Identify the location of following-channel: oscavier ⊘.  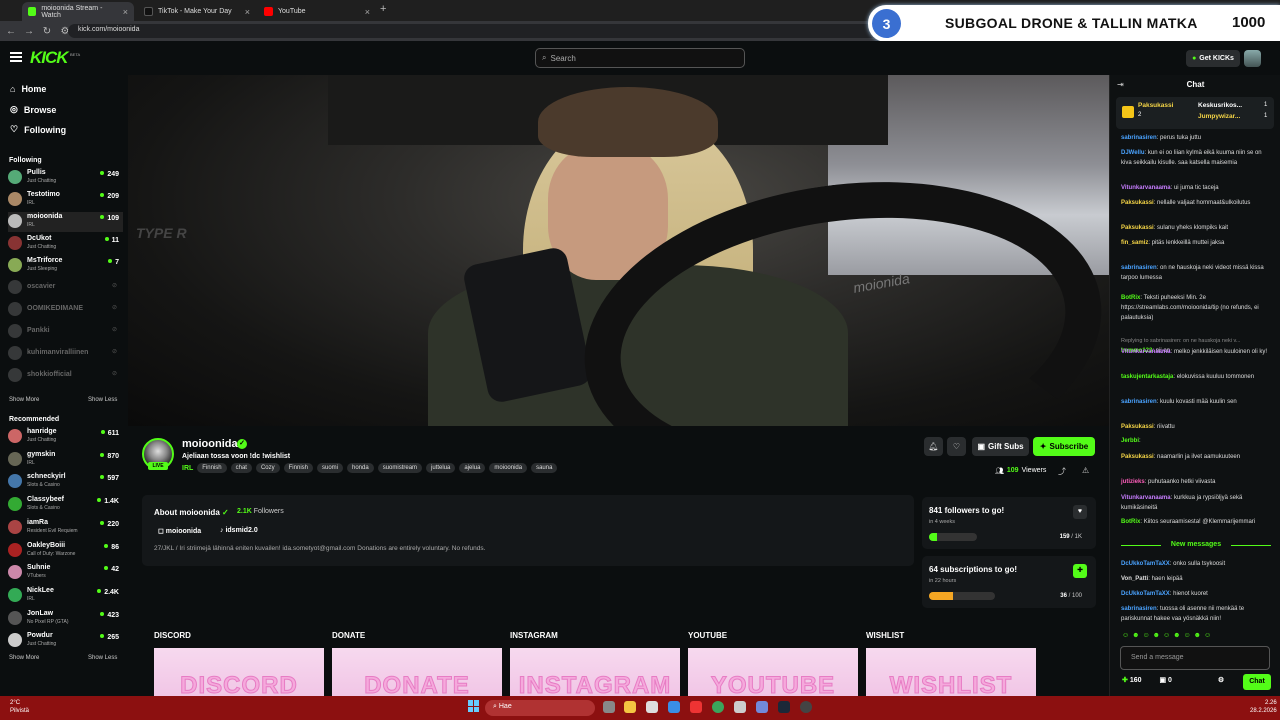
(65, 288).